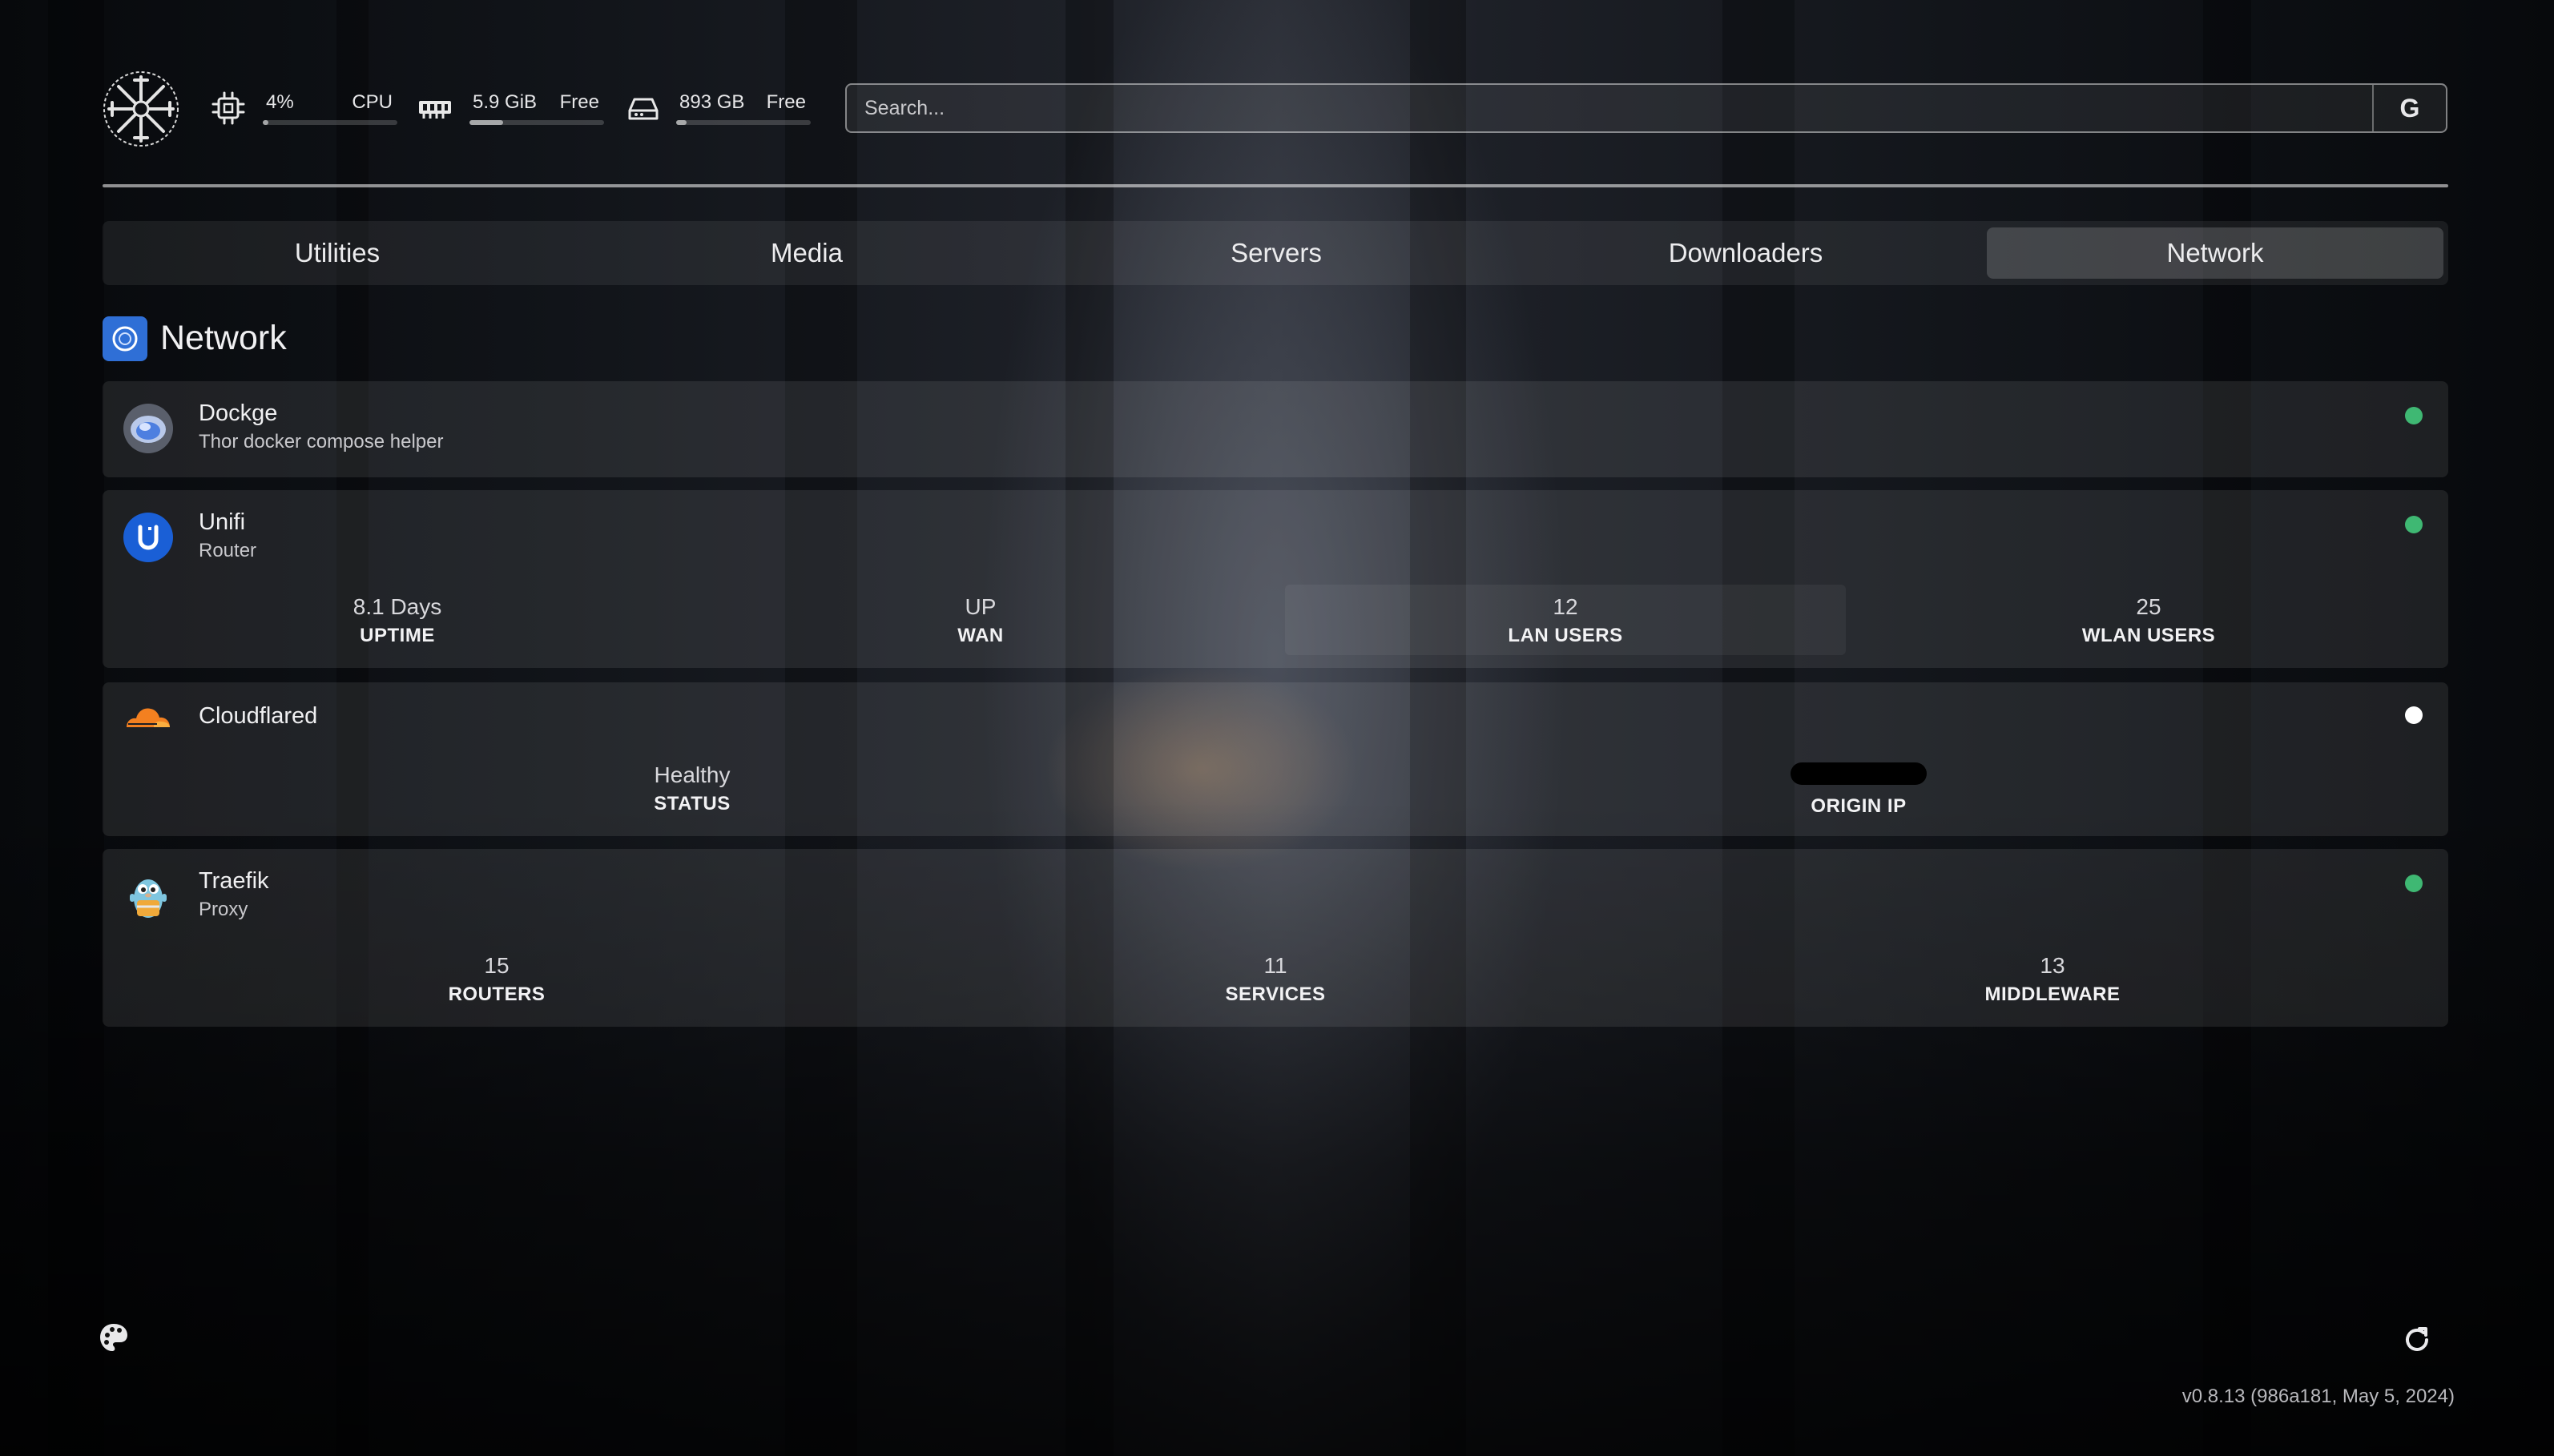  I want to click on stat-value: 8.1 Days, so click(397, 606).